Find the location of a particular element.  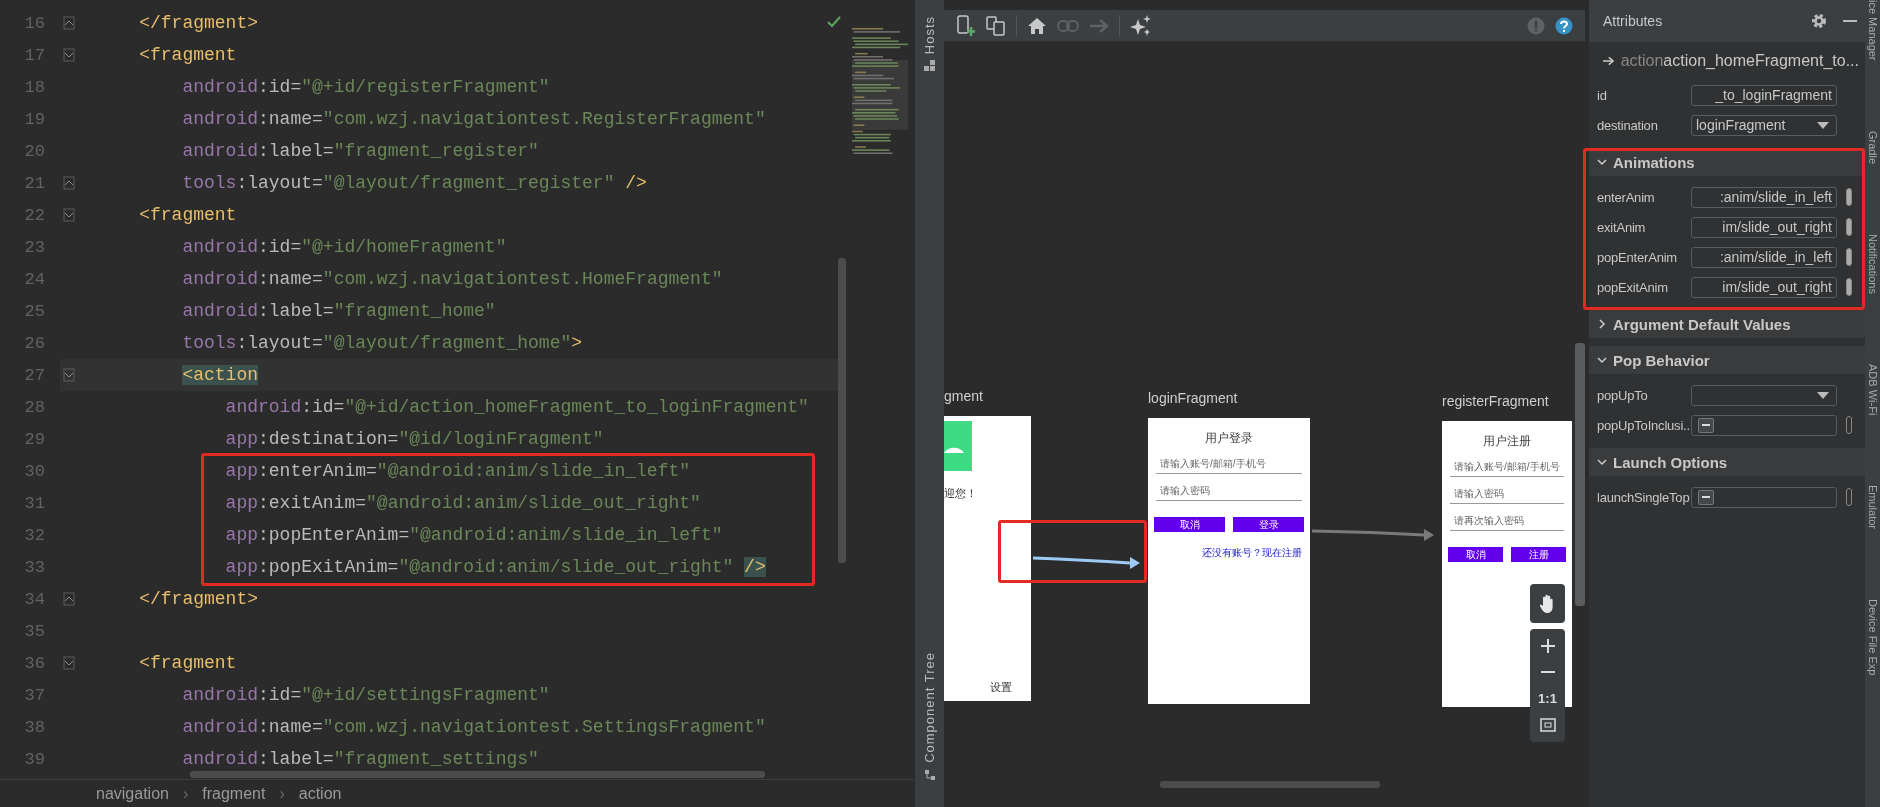

section-header: Argument Default Values is located at coordinates (1727, 324).